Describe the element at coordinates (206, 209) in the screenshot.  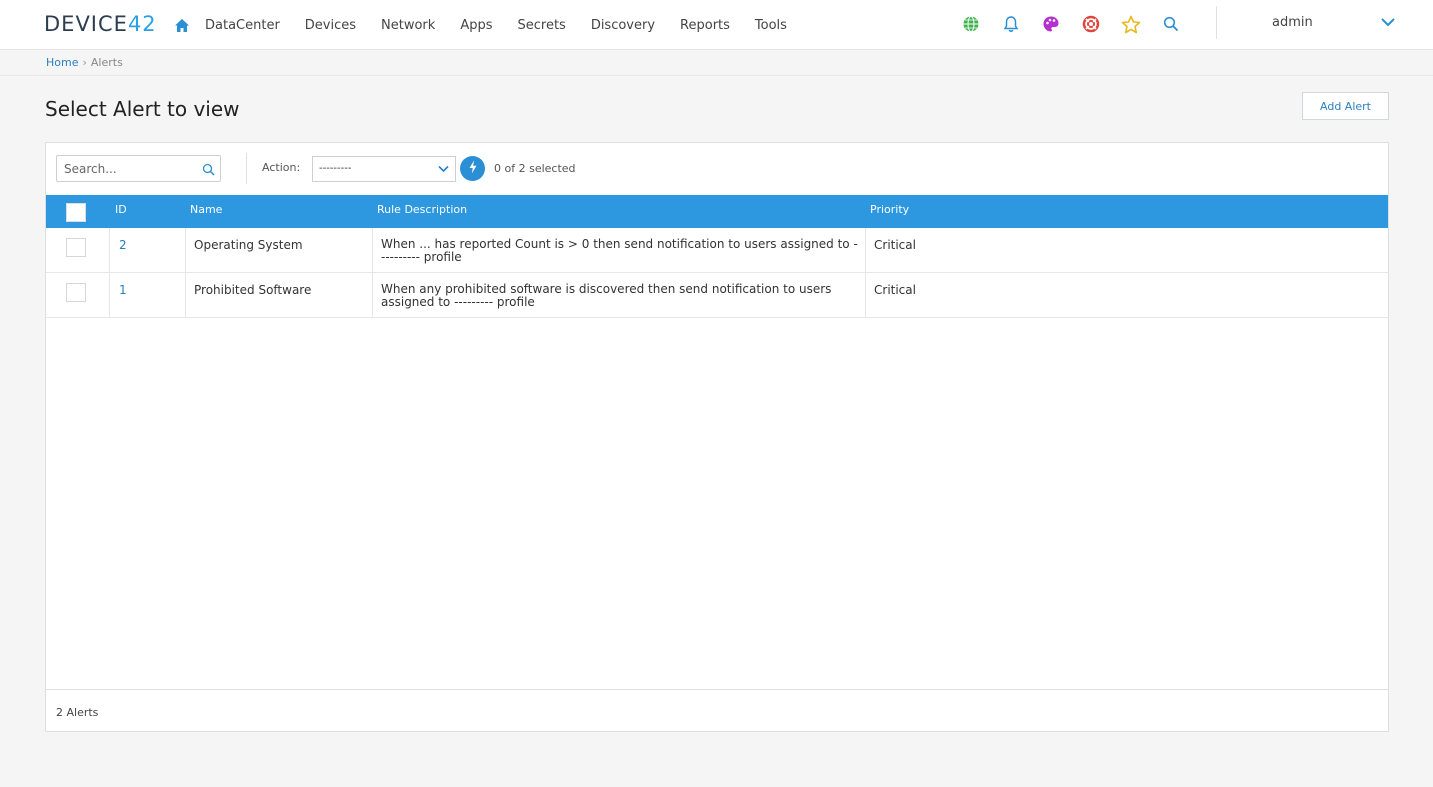
I see `column-header-name: Name` at that location.